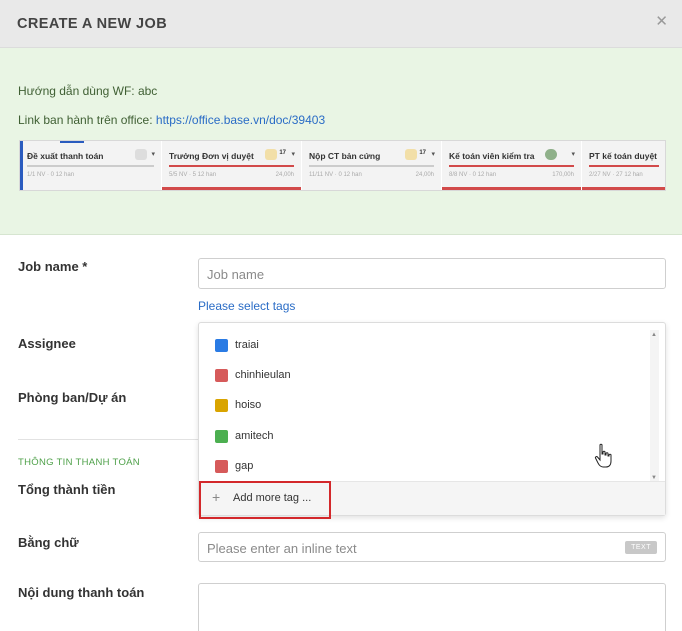  I want to click on active-stage-indicator, so click(72, 142).